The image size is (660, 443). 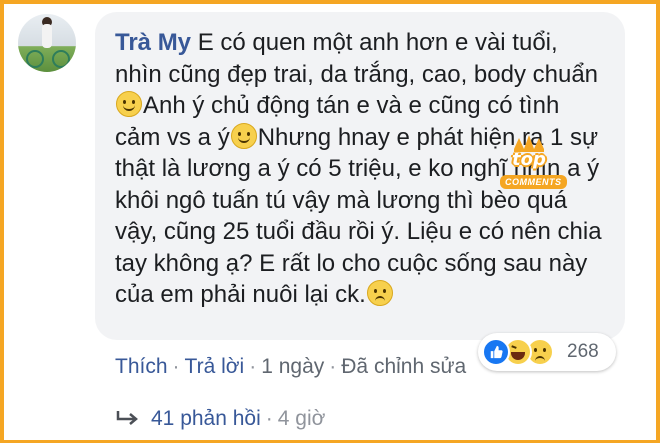 I want to click on top-comments-badge: top COMMENTS, so click(x=532, y=170).